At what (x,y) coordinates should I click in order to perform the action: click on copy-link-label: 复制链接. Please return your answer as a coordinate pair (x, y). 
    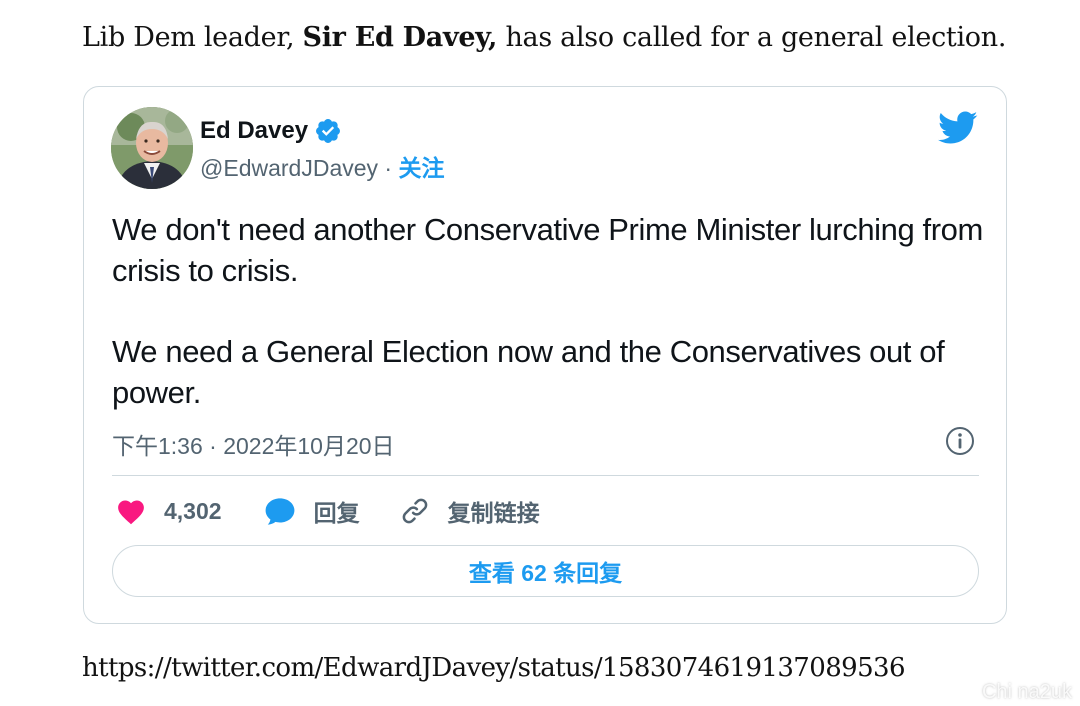
    Looking at the image, I should click on (493, 513).